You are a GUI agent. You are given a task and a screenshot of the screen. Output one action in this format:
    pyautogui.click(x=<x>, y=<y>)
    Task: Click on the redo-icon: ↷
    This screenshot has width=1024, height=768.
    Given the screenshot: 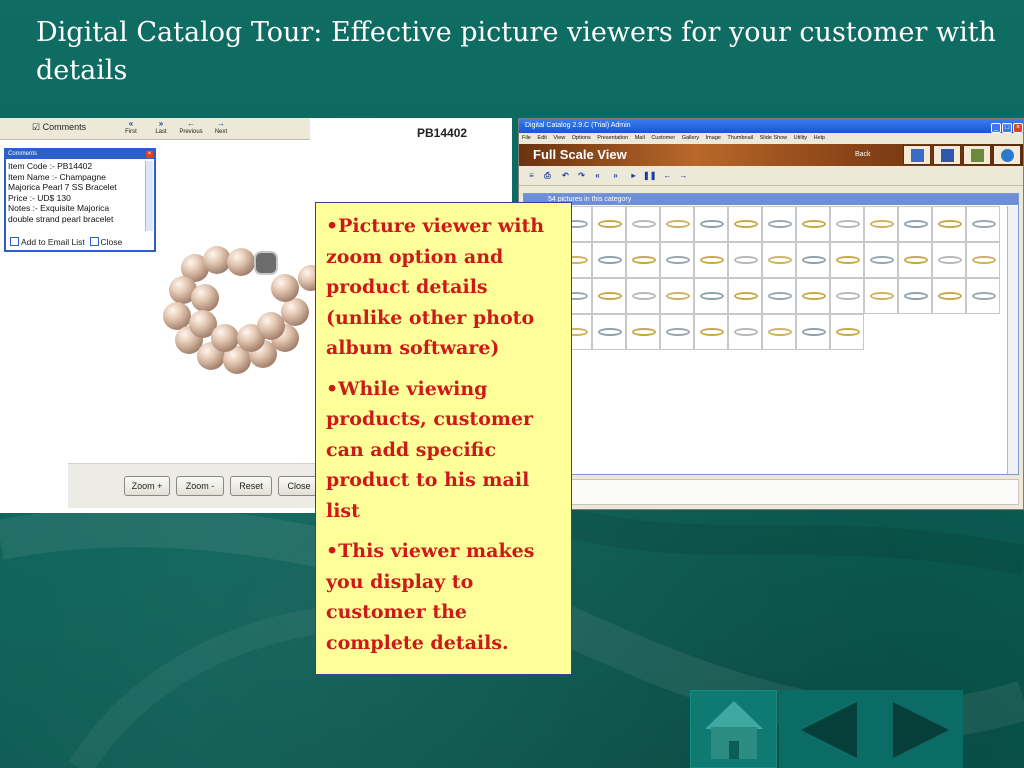 What is the action you would take?
    pyautogui.click(x=581, y=176)
    